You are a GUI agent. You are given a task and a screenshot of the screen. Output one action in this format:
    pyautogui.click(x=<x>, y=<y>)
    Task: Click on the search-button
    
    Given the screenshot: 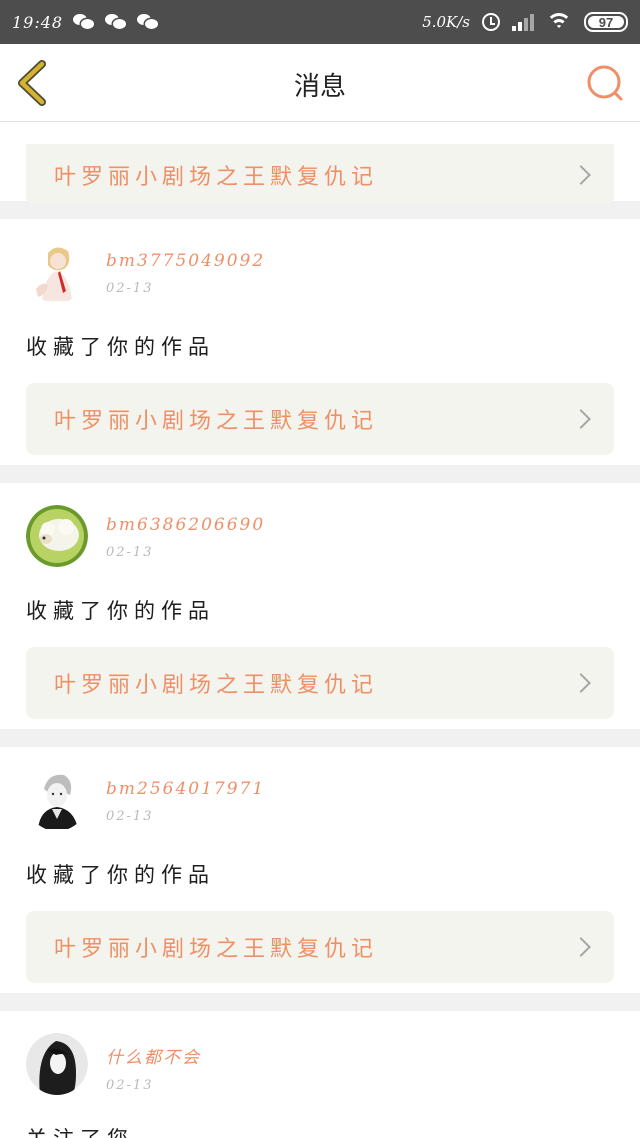 What is the action you would take?
    pyautogui.click(x=605, y=83)
    